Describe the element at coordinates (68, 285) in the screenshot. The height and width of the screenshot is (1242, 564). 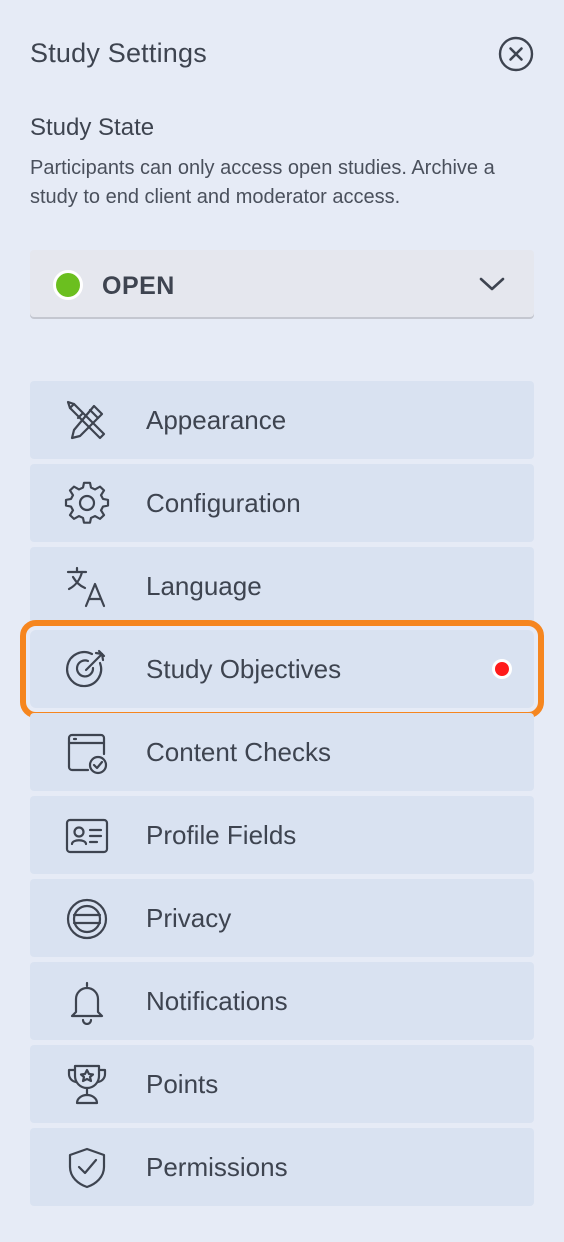
I see `status-indicator` at that location.